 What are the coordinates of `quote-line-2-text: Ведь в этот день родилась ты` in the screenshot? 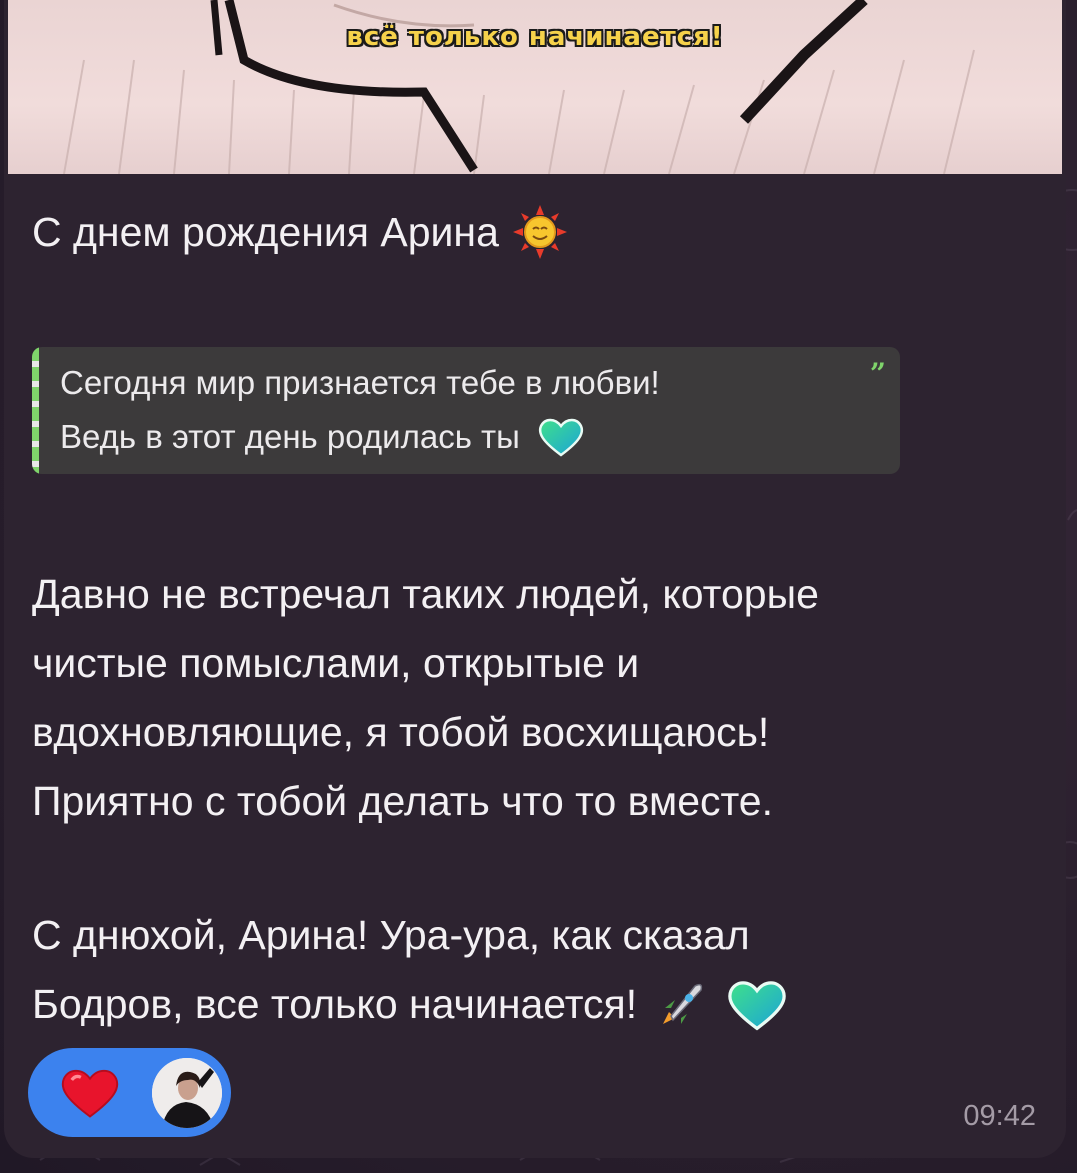 It's located at (290, 436).